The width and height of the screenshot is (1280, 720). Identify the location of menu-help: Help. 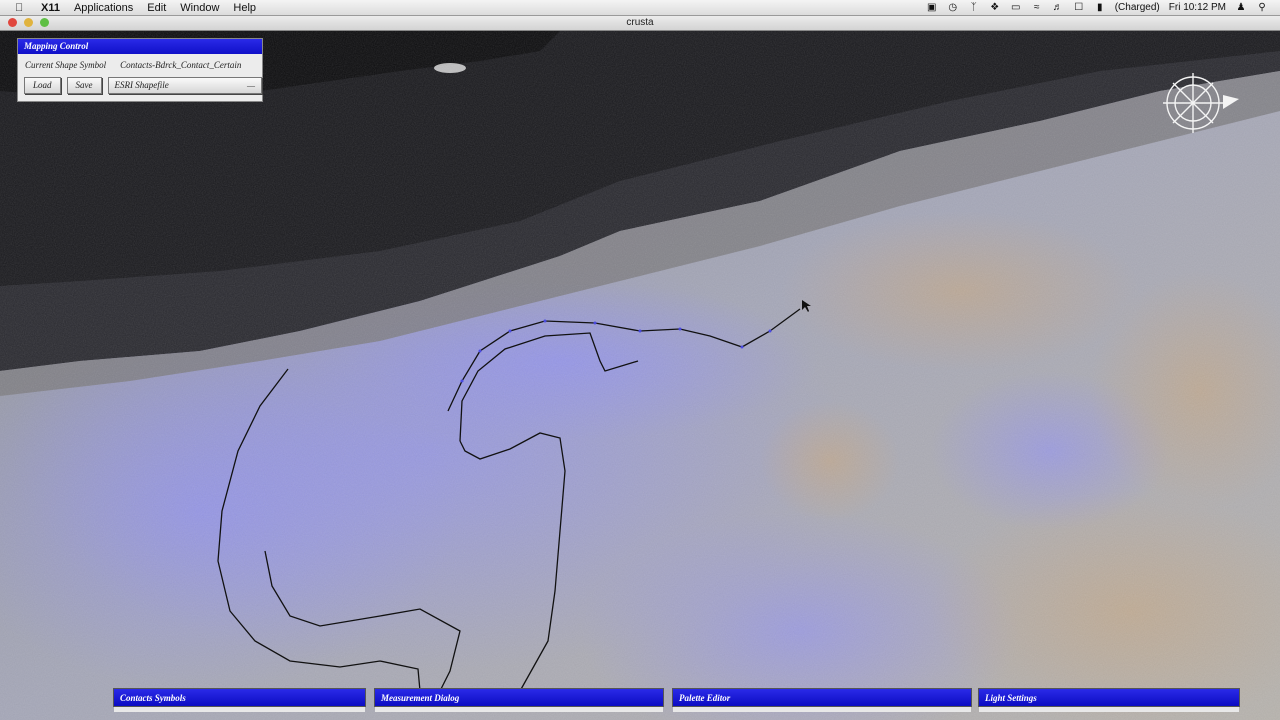
(244, 8).